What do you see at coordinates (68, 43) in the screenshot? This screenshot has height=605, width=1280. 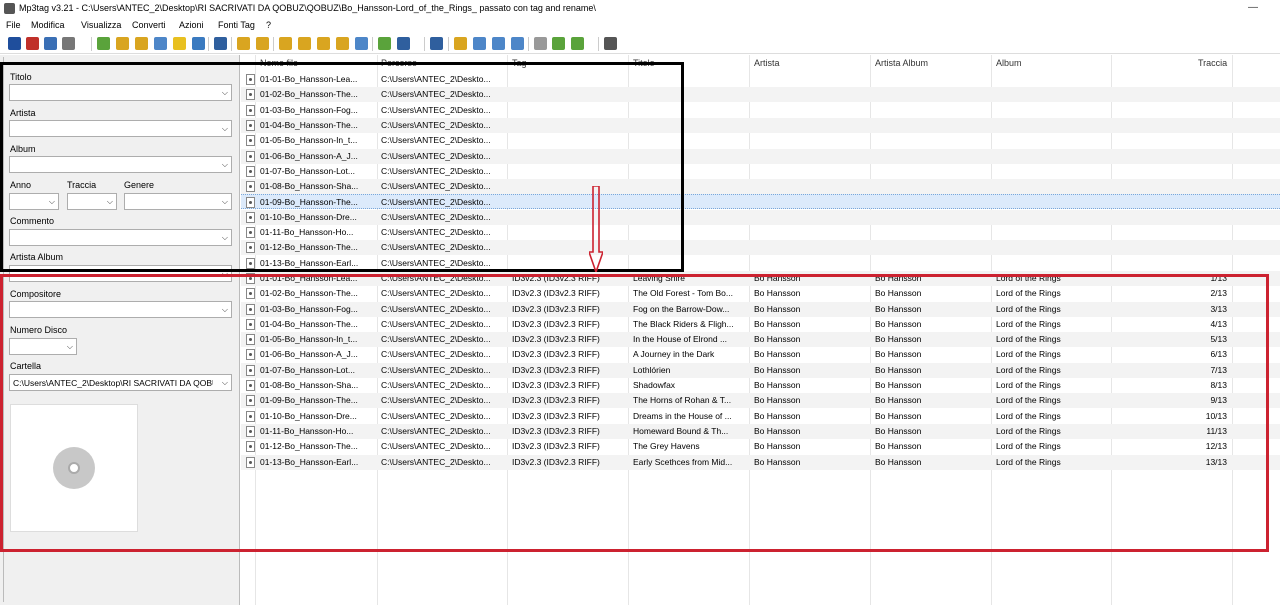 I see `redo-icon` at bounding box center [68, 43].